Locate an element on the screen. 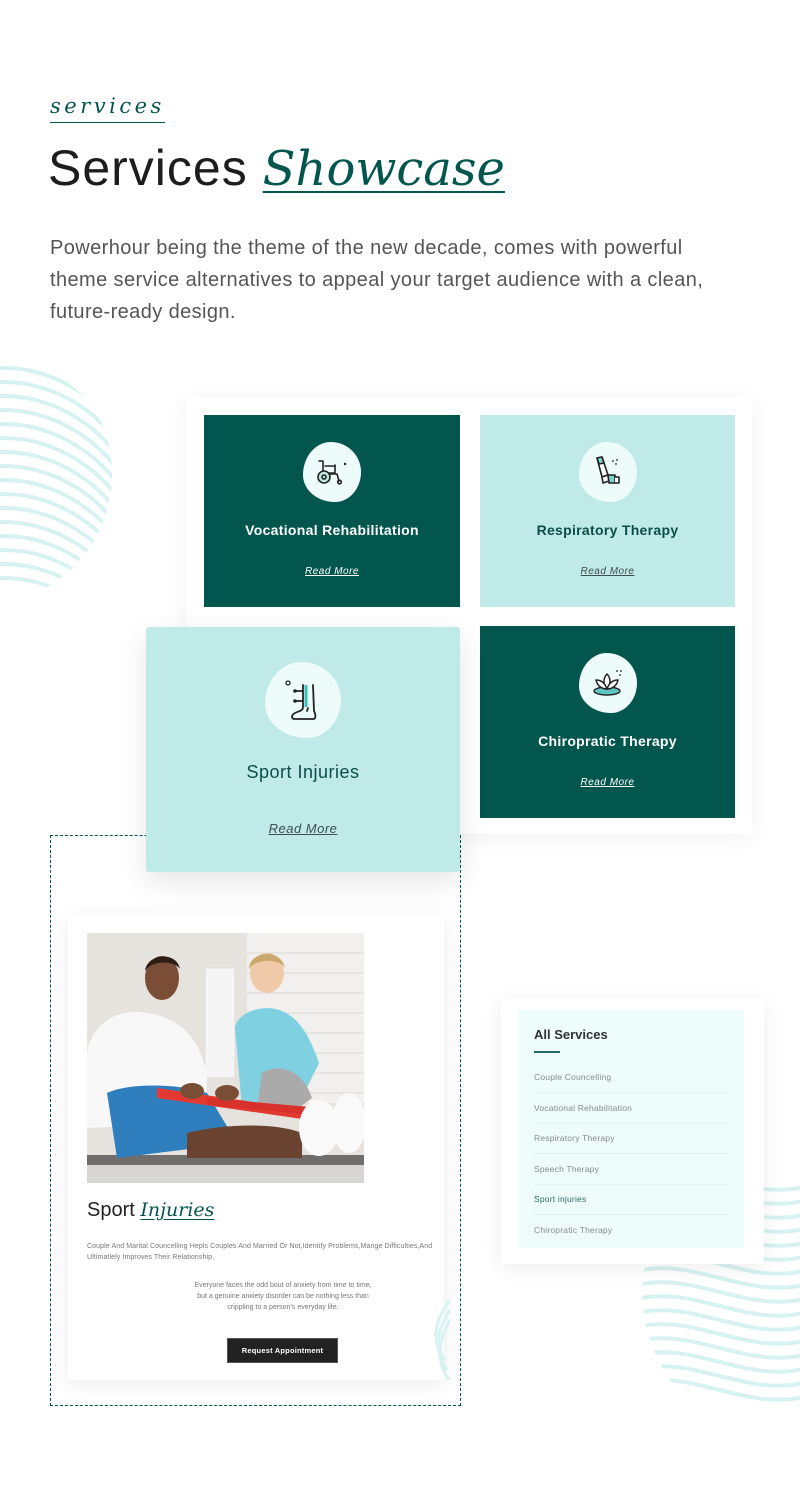 The image size is (800, 1494). detail-title-accent: Injuries is located at coordinates (177, 1210).